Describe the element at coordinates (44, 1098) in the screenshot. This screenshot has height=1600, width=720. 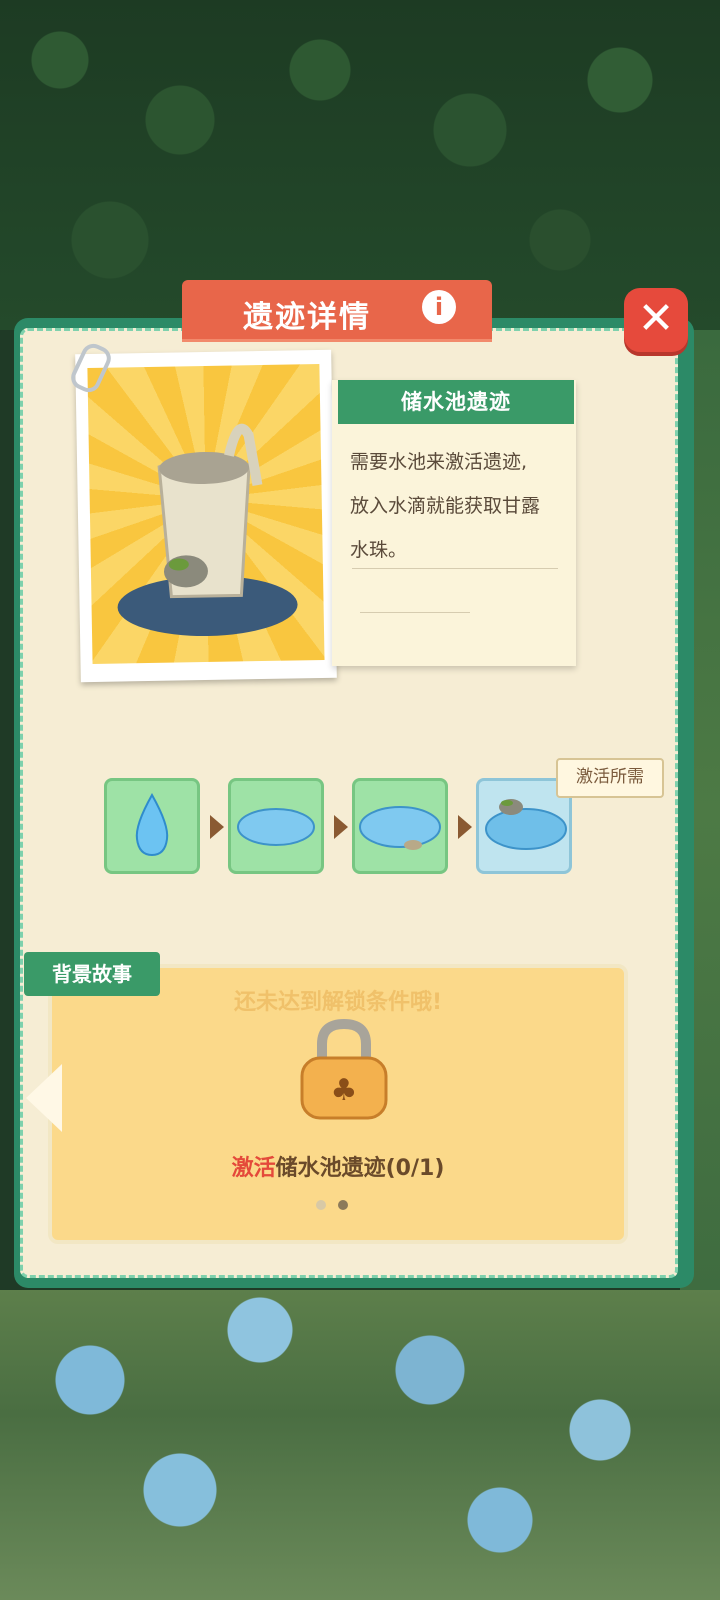
I see `previous-page-button` at that location.